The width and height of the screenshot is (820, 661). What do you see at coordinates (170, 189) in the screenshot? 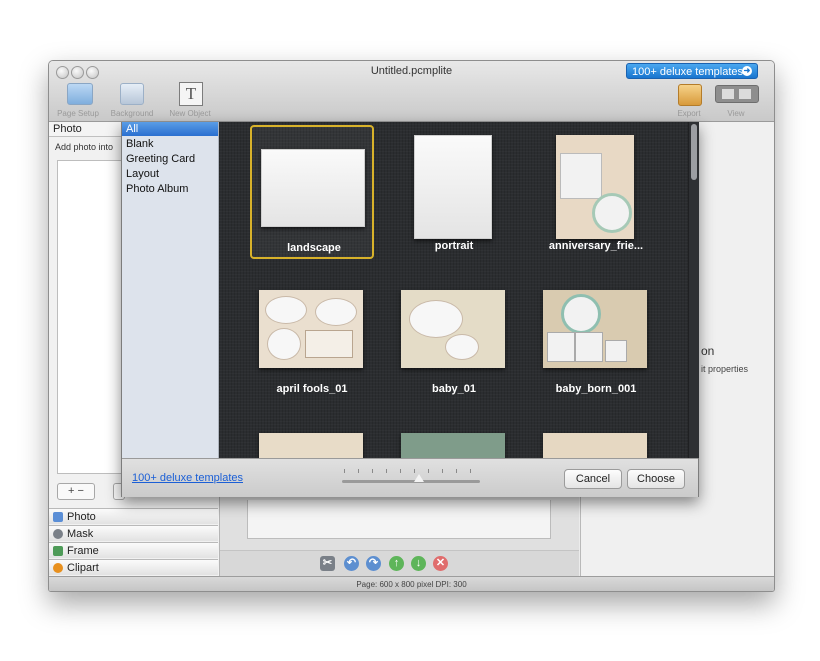
I see `category-photo-album: Photo Album` at bounding box center [170, 189].